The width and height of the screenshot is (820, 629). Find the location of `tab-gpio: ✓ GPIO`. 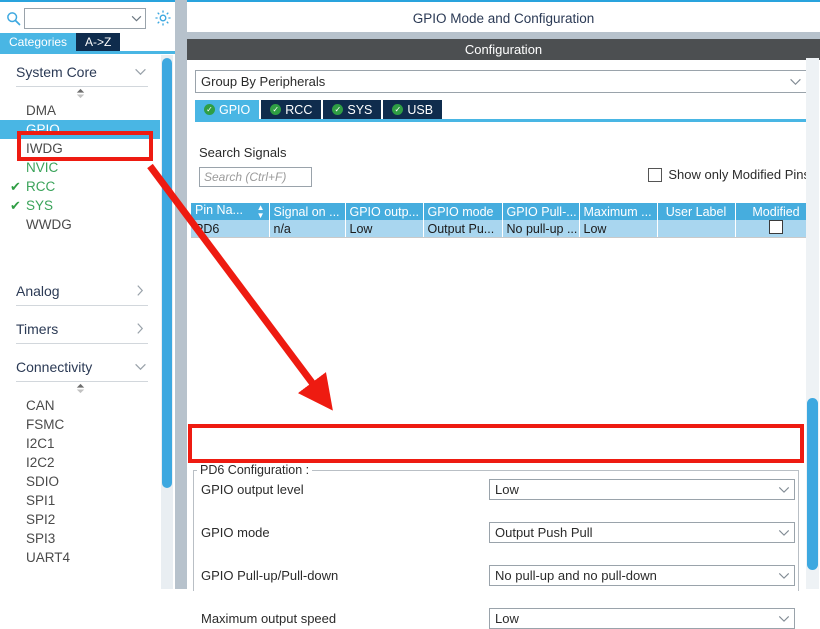

tab-gpio: ✓ GPIO is located at coordinates (227, 109).